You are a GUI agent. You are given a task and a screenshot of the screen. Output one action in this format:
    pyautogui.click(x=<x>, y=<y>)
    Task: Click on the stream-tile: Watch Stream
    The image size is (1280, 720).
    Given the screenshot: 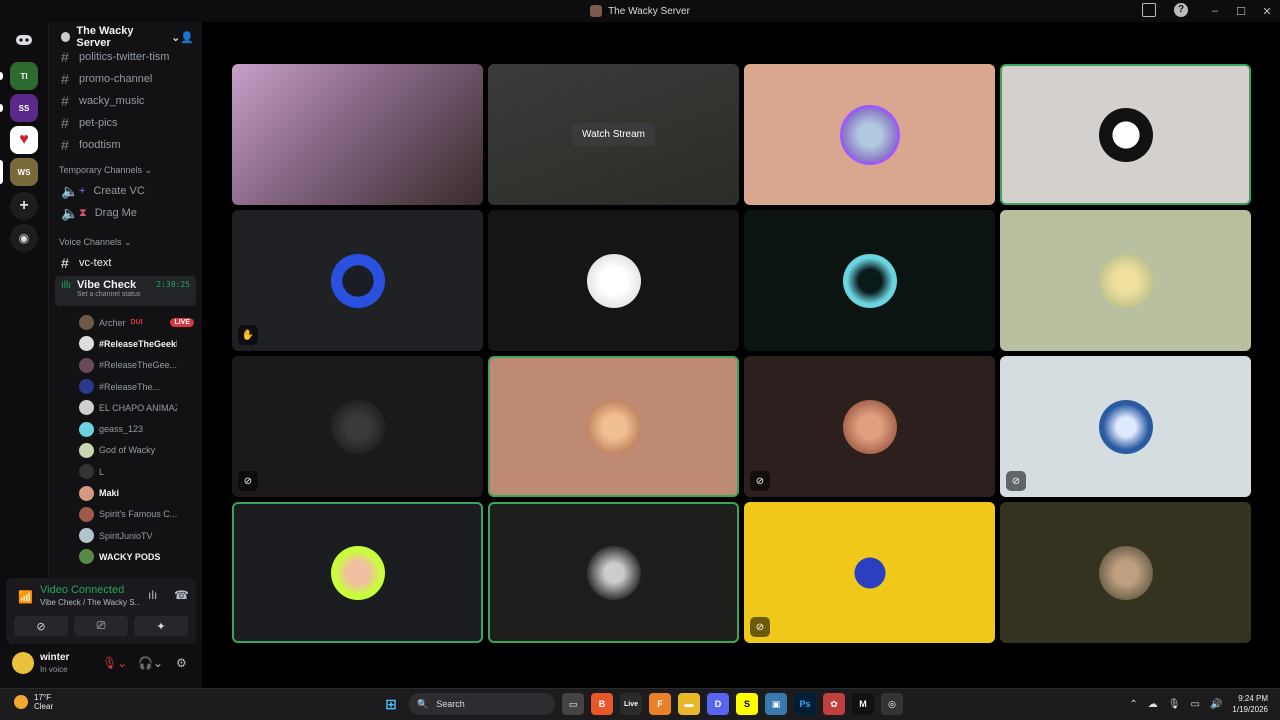 What is the action you would take?
    pyautogui.click(x=613, y=134)
    